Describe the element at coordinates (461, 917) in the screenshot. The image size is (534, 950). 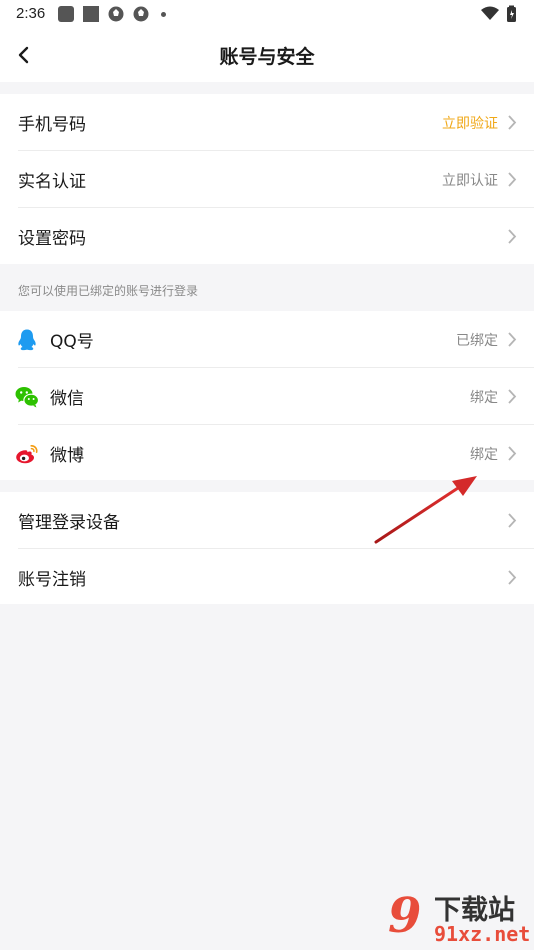
I see `watermark-logo: 9 下载站 91xz.net` at that location.